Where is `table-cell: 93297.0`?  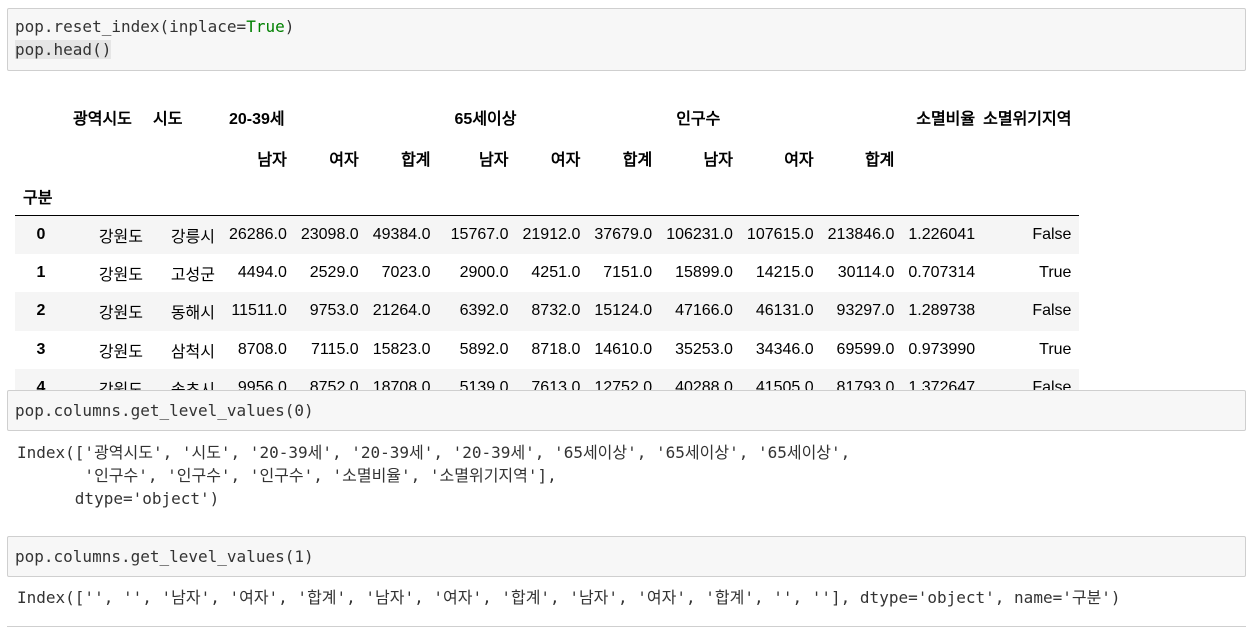
table-cell: 93297.0 is located at coordinates (865, 311).